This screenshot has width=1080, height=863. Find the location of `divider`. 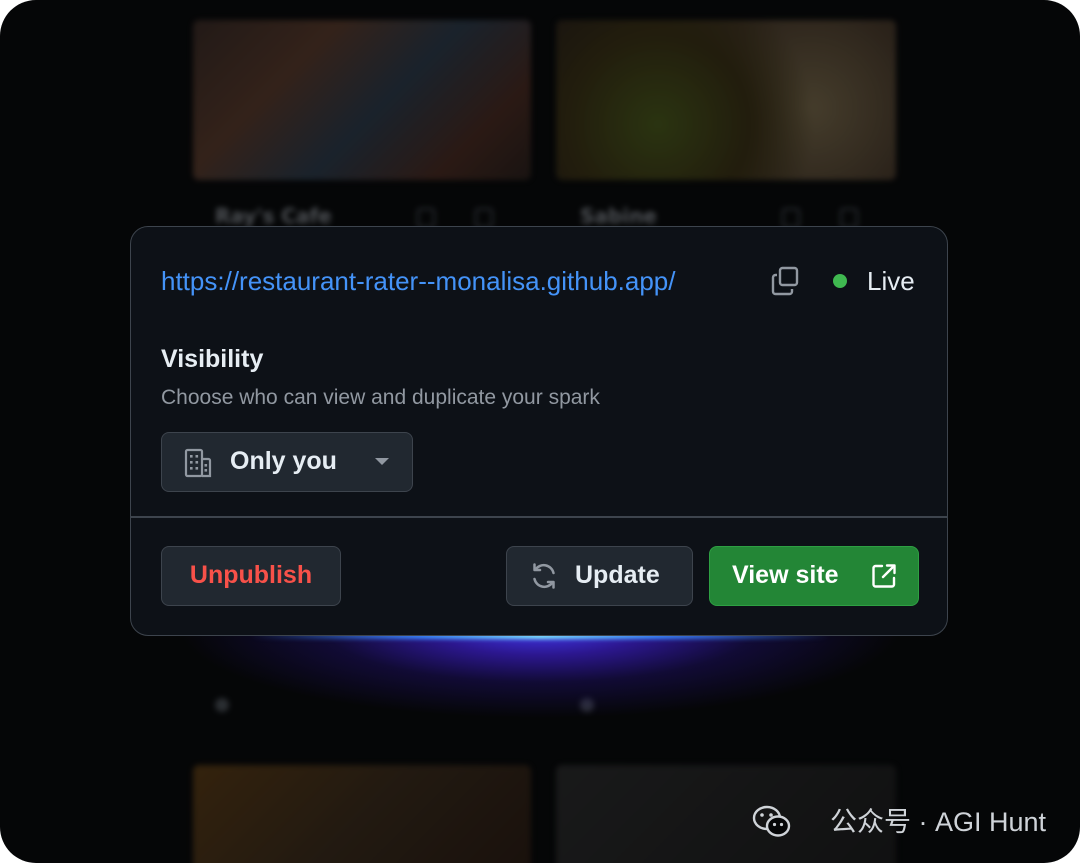

divider is located at coordinates (539, 517).